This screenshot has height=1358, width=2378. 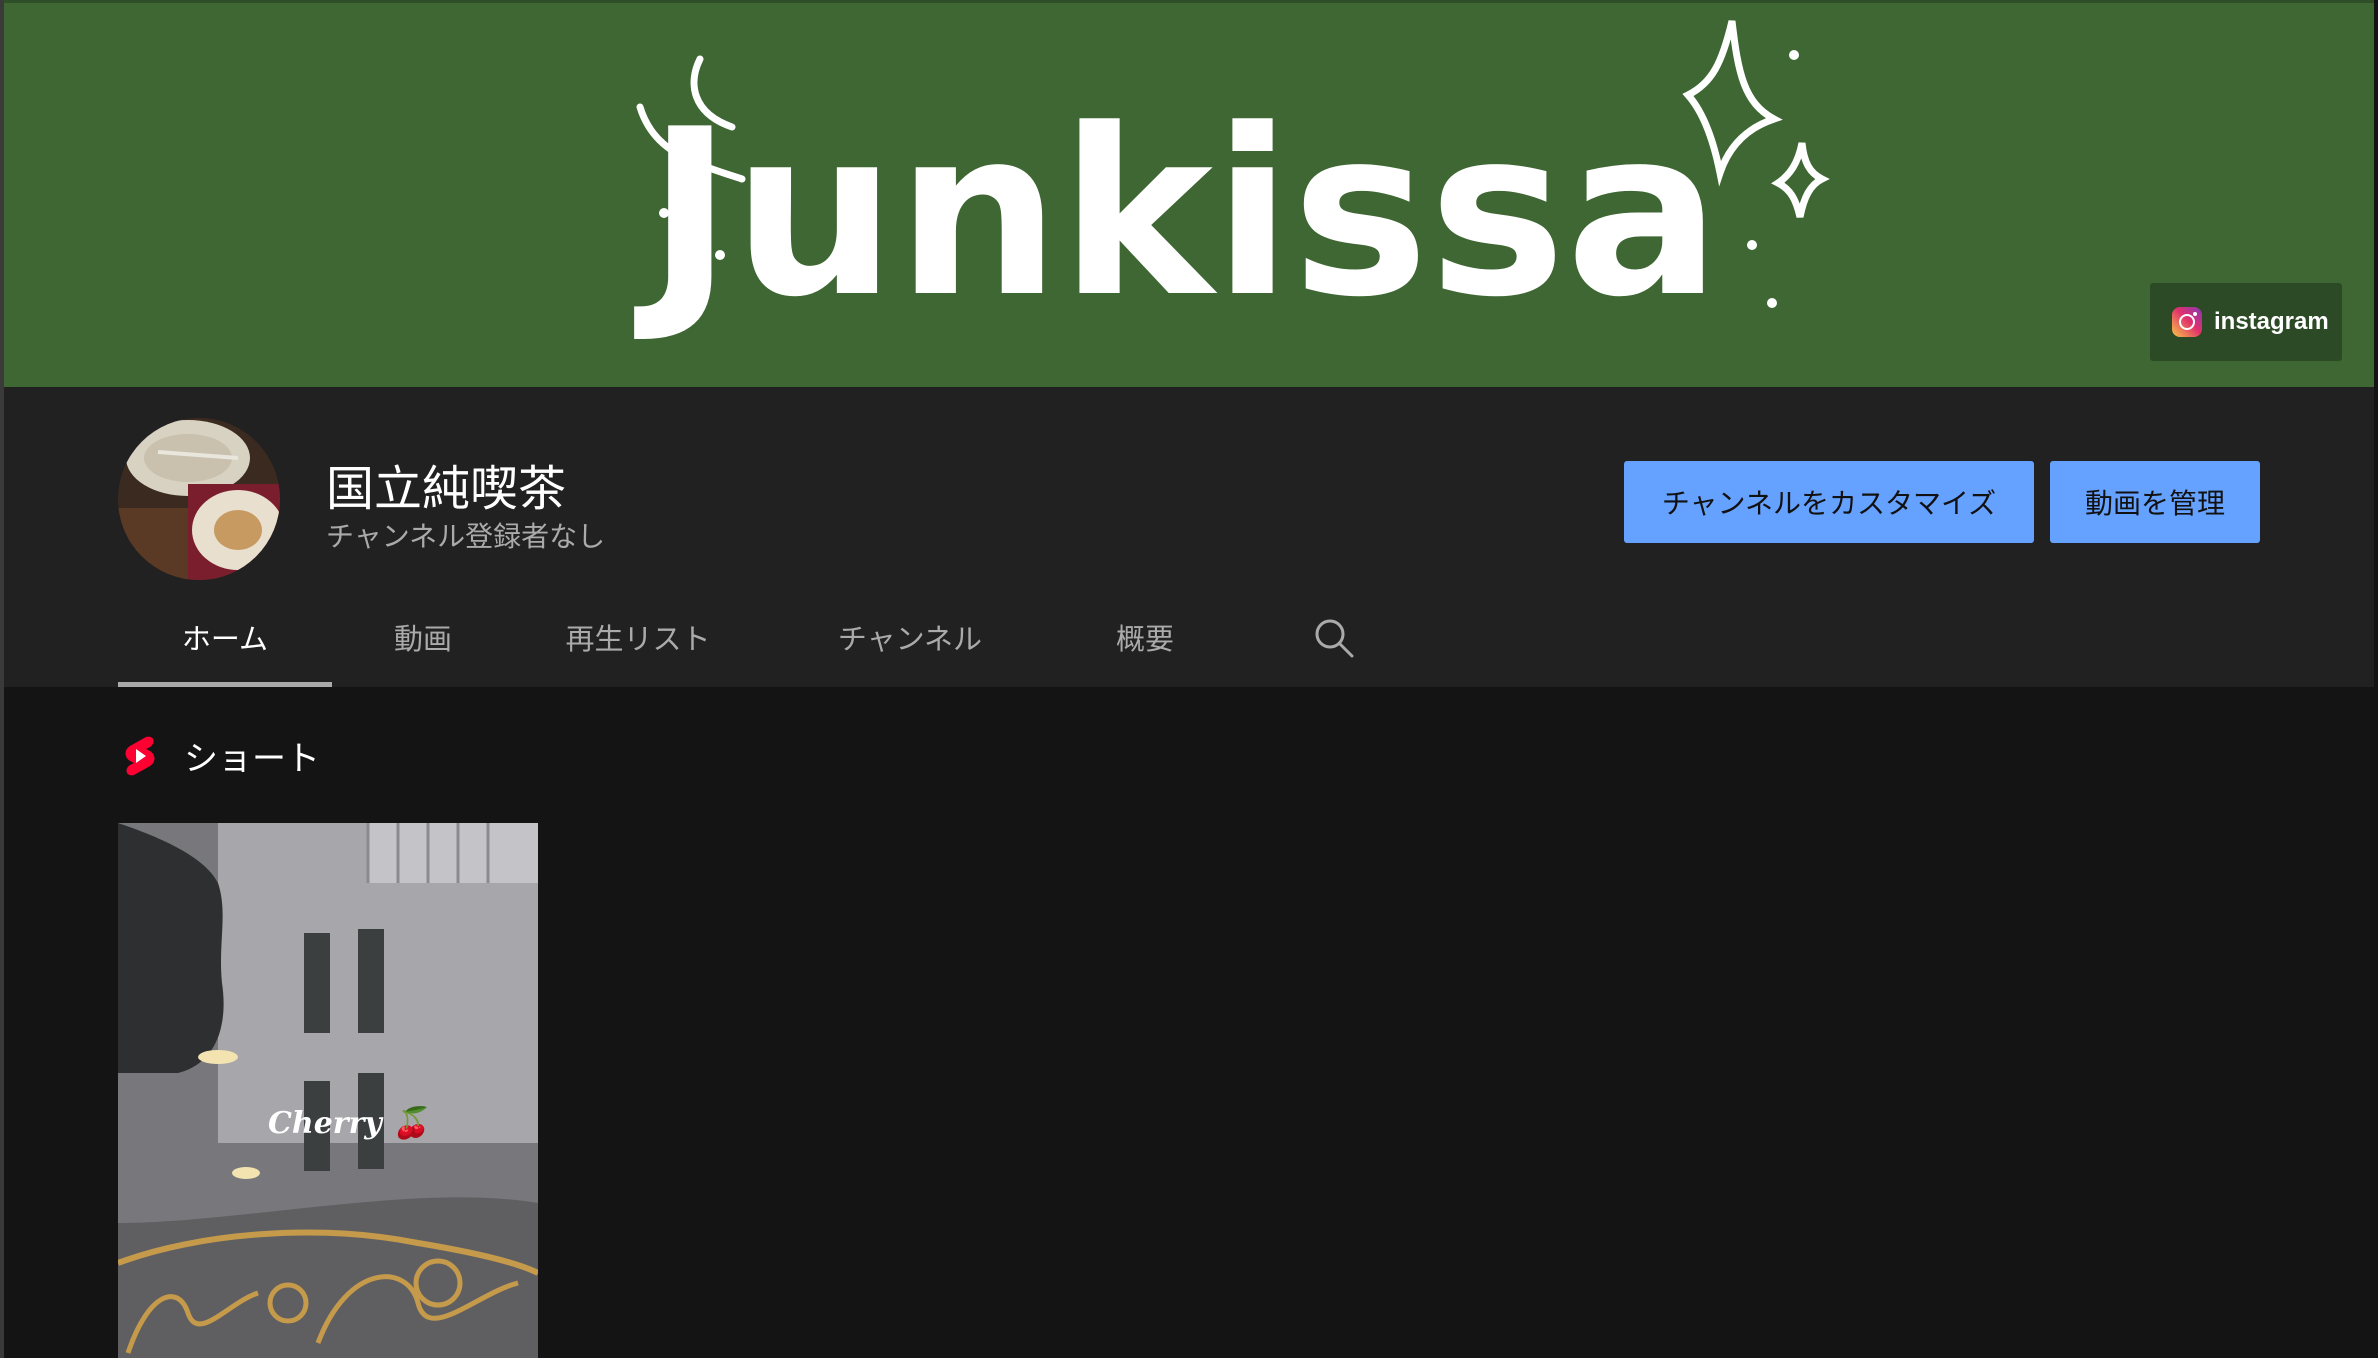 I want to click on tab-channels: チャンネル, so click(x=910, y=637).